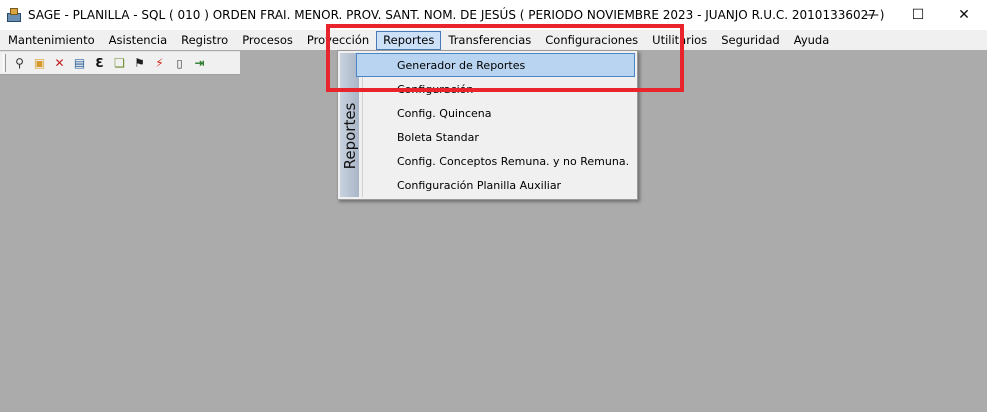 This screenshot has width=987, height=412. I want to click on table-icon: ▤, so click(79, 63).